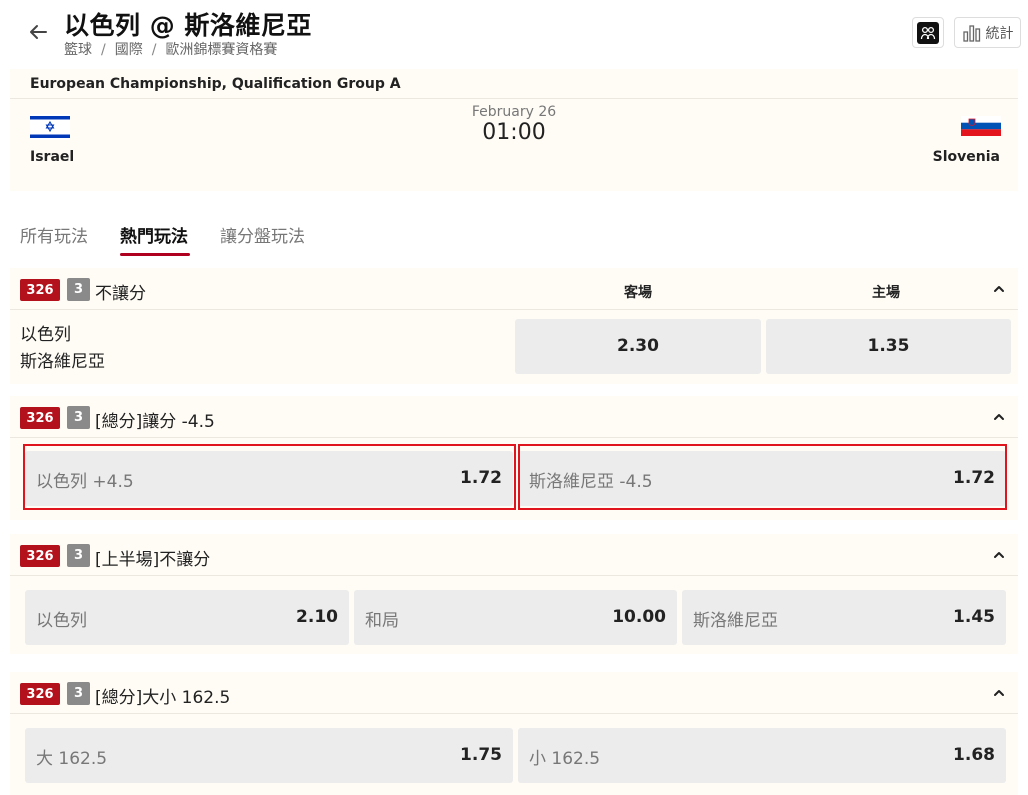  What do you see at coordinates (52, 157) in the screenshot?
I see `home-team-name: Israel` at bounding box center [52, 157].